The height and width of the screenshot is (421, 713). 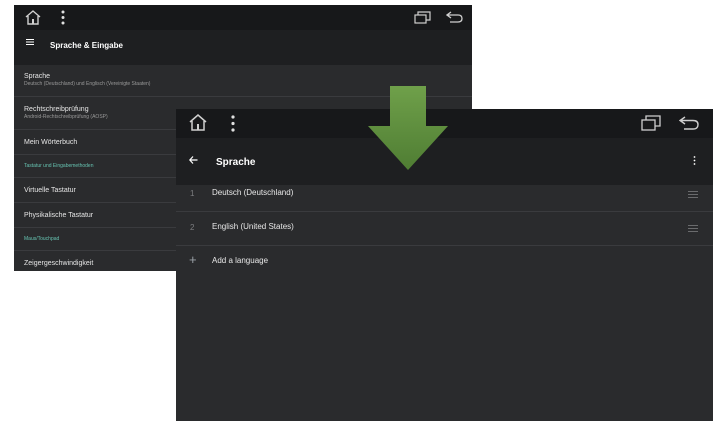 What do you see at coordinates (408, 128) in the screenshot?
I see `arrow-down-icon` at bounding box center [408, 128].